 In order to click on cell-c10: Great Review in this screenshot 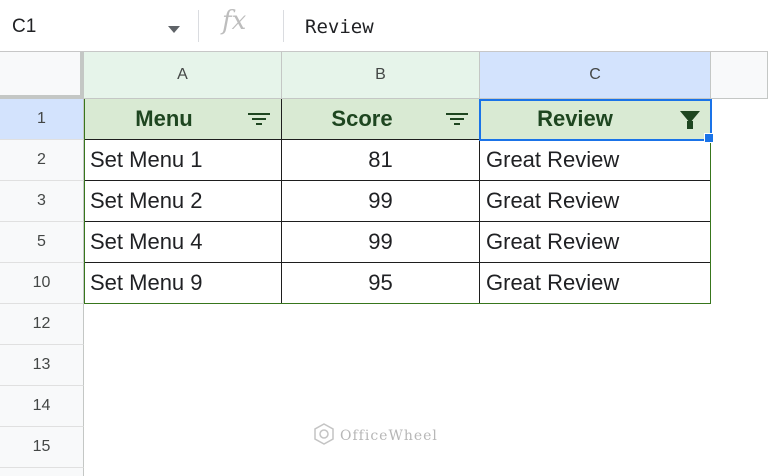, I will do `click(595, 283)`.